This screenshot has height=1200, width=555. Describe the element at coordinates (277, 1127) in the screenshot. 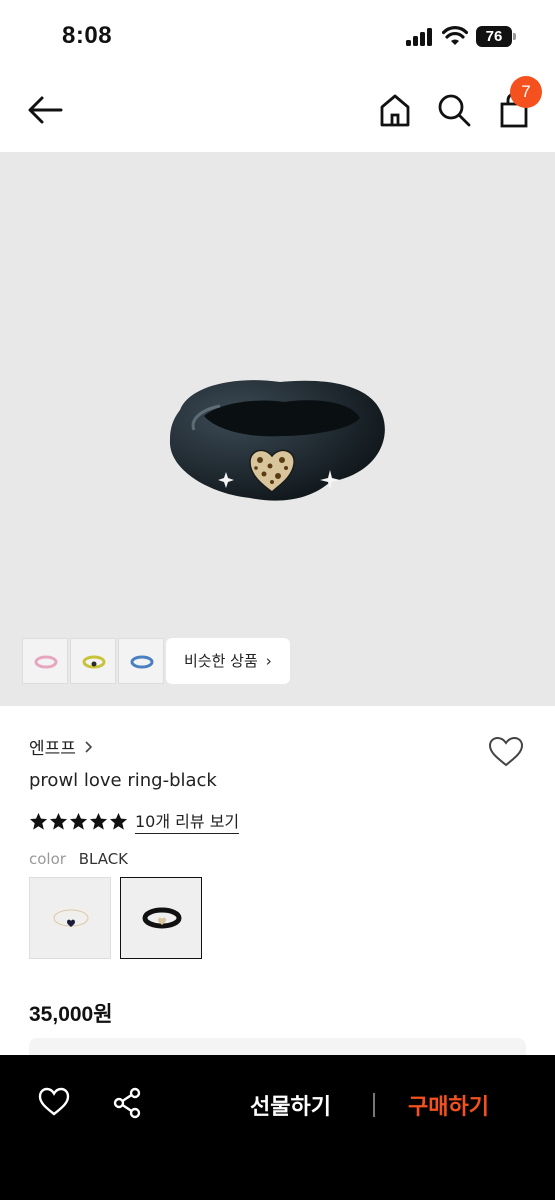

I see `bottom-action-bar: 선물하기 구매하기` at that location.